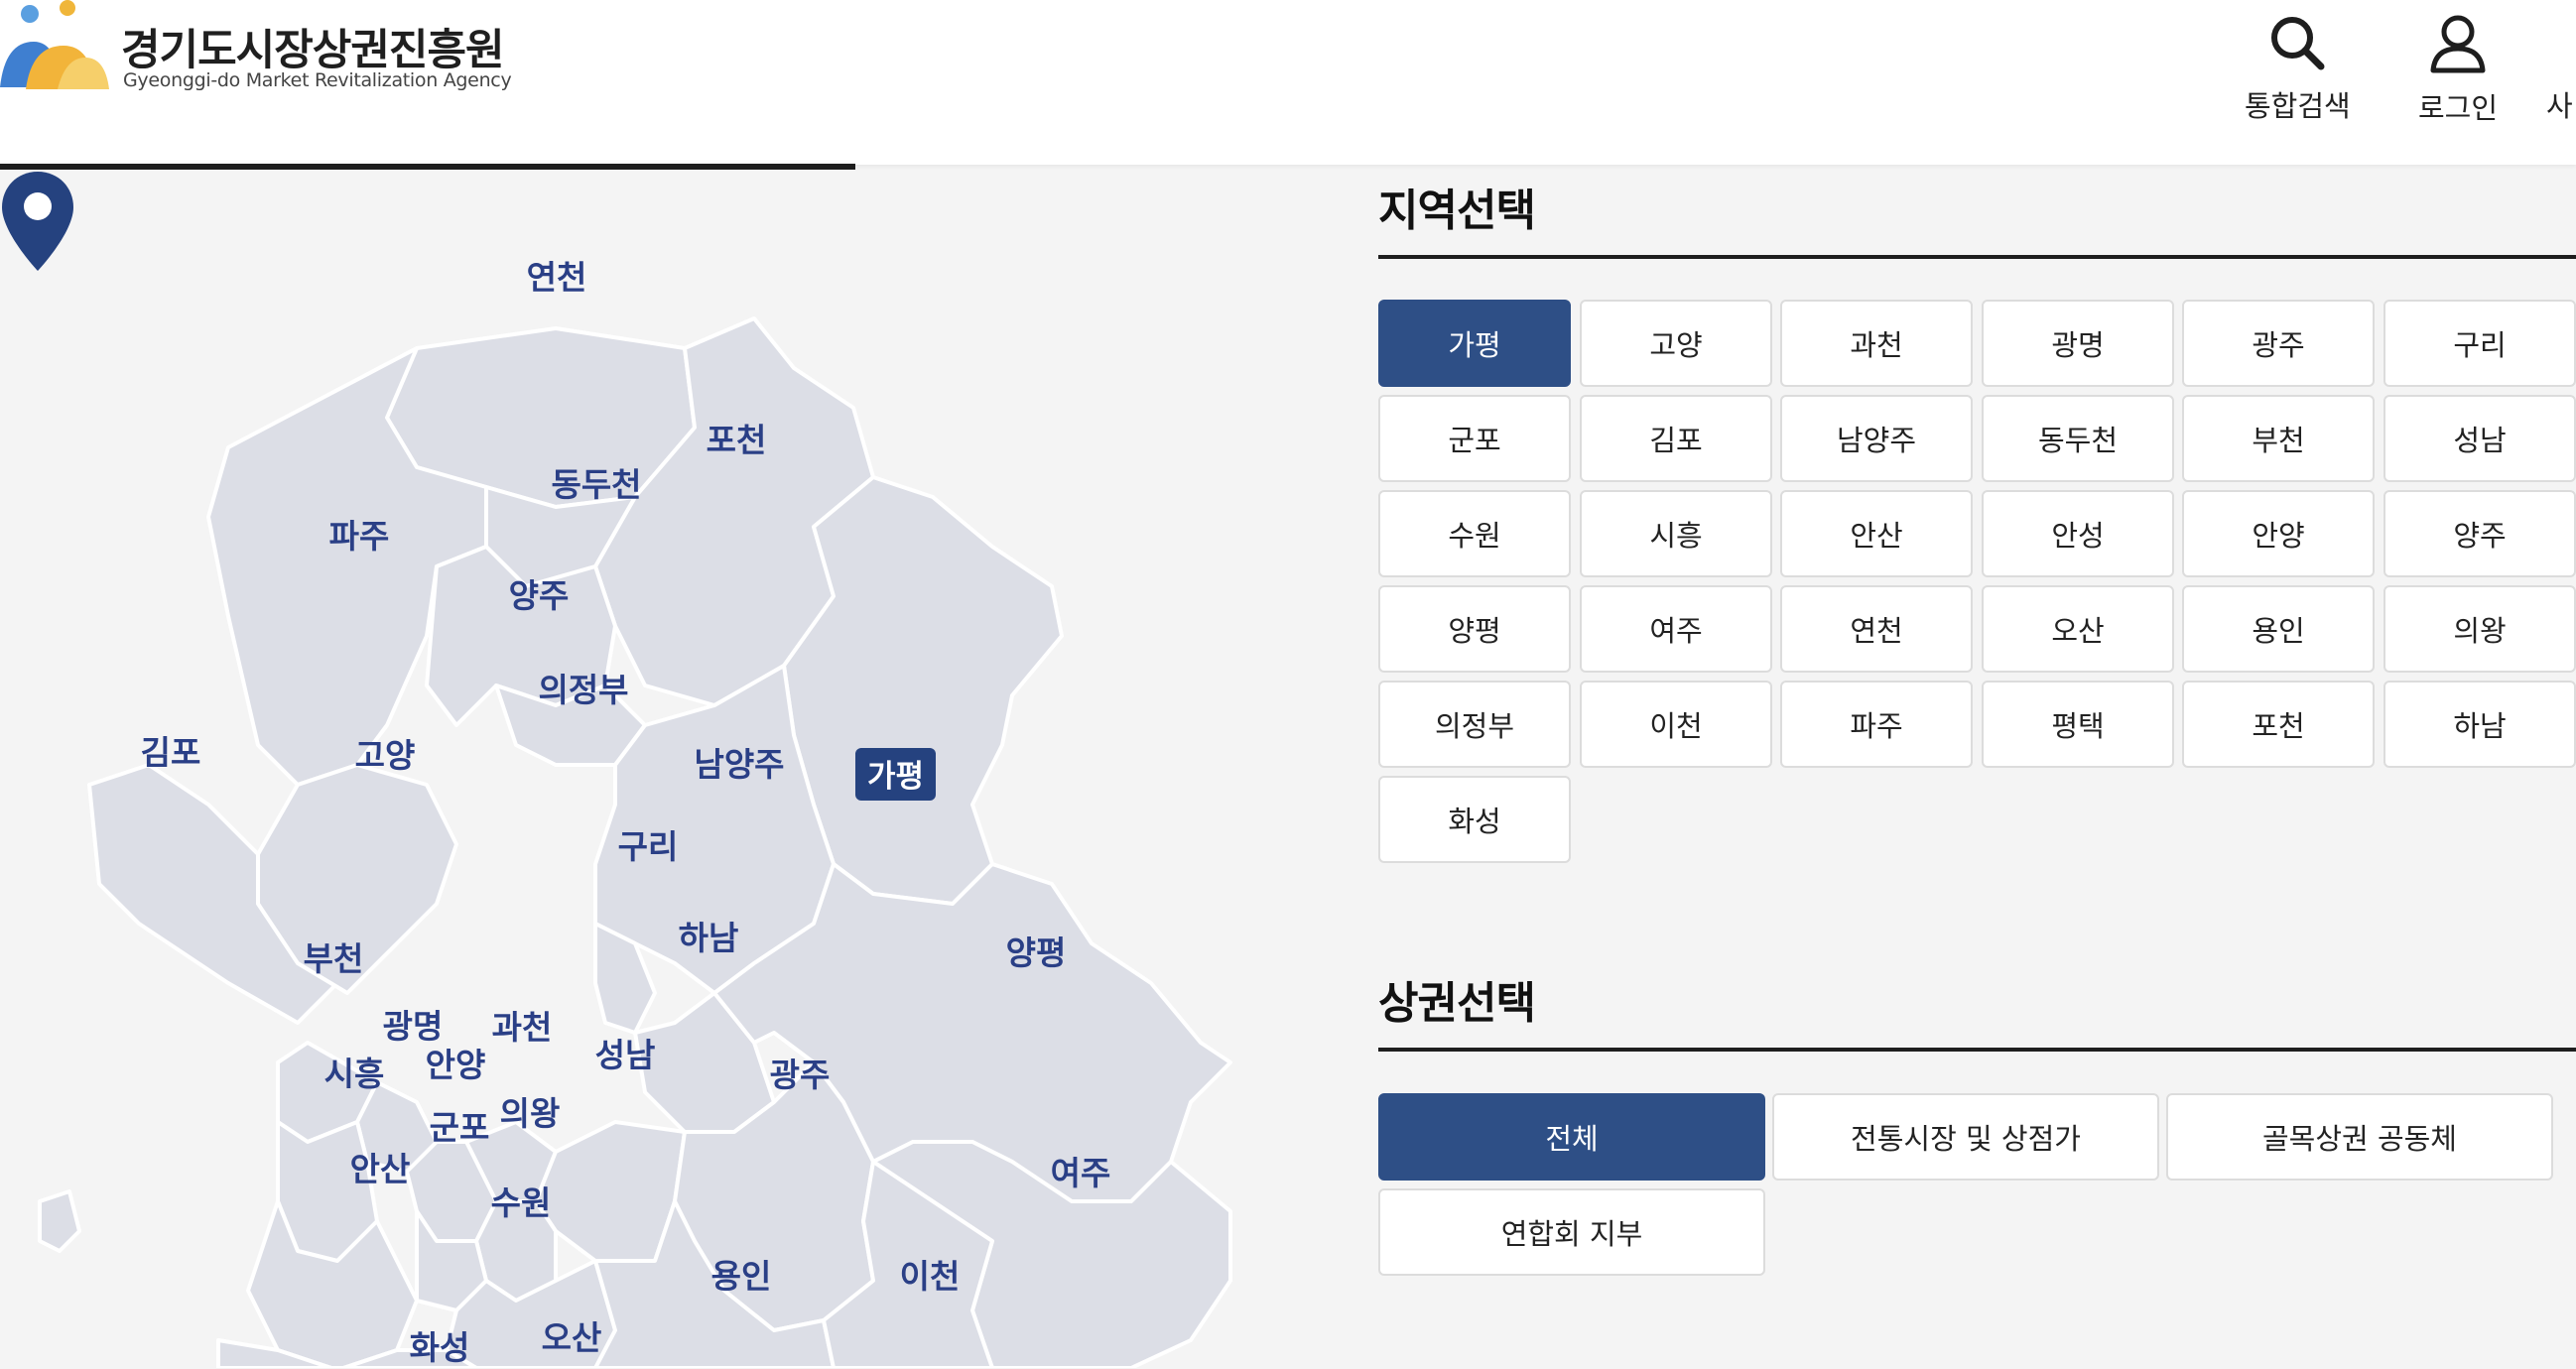 Image resolution: width=2576 pixels, height=1369 pixels. Describe the element at coordinates (2078, 724) in the screenshot. I see `region-button: 평택` at that location.